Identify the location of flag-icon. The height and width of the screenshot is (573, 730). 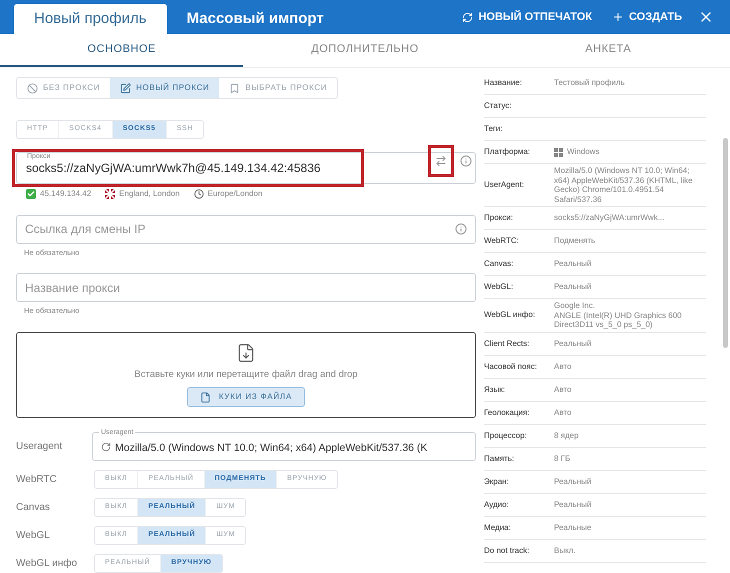
(110, 193).